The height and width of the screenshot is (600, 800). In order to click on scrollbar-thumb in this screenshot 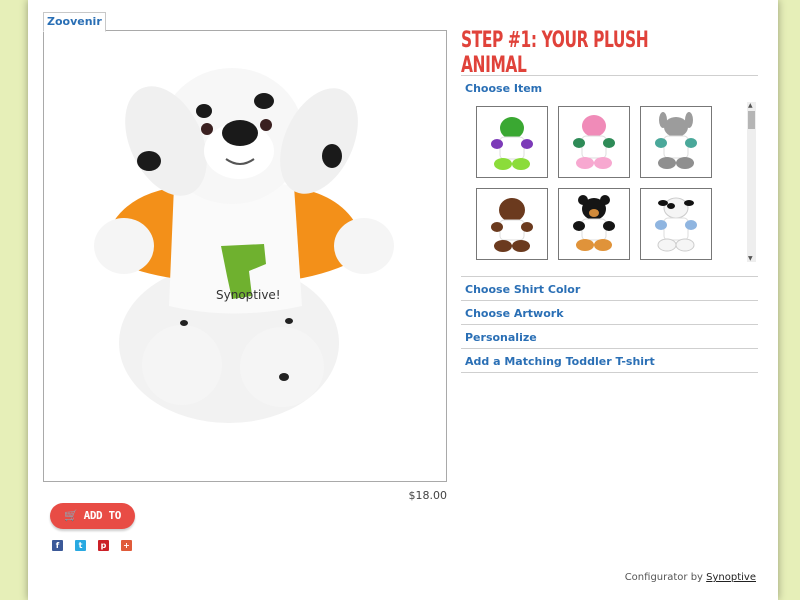, I will do `click(751, 120)`.